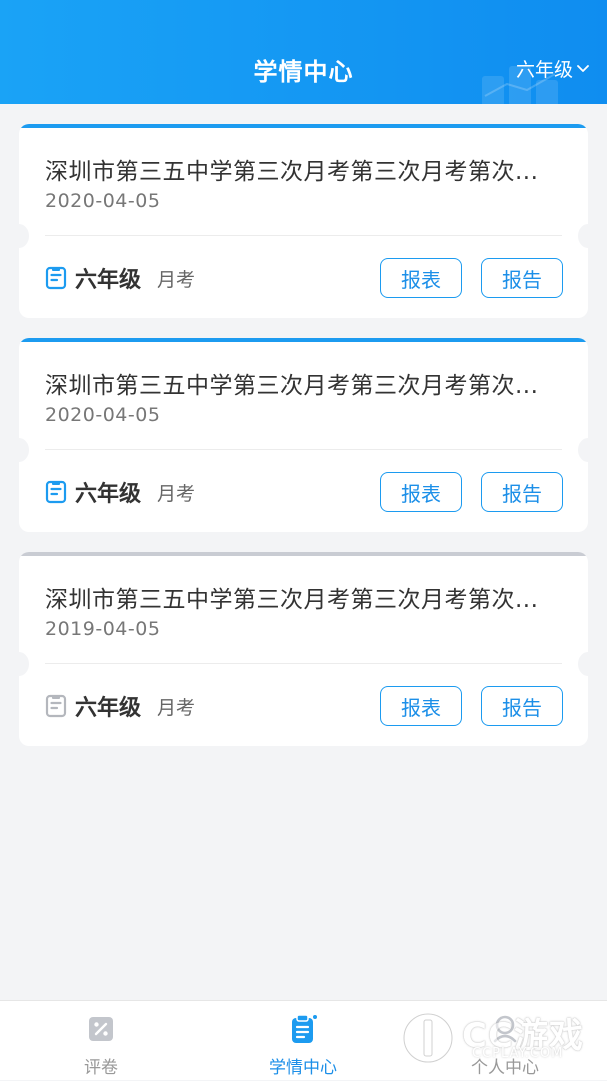 The height and width of the screenshot is (1081, 607). Describe the element at coordinates (101, 1029) in the screenshot. I see `grading-icon` at that location.